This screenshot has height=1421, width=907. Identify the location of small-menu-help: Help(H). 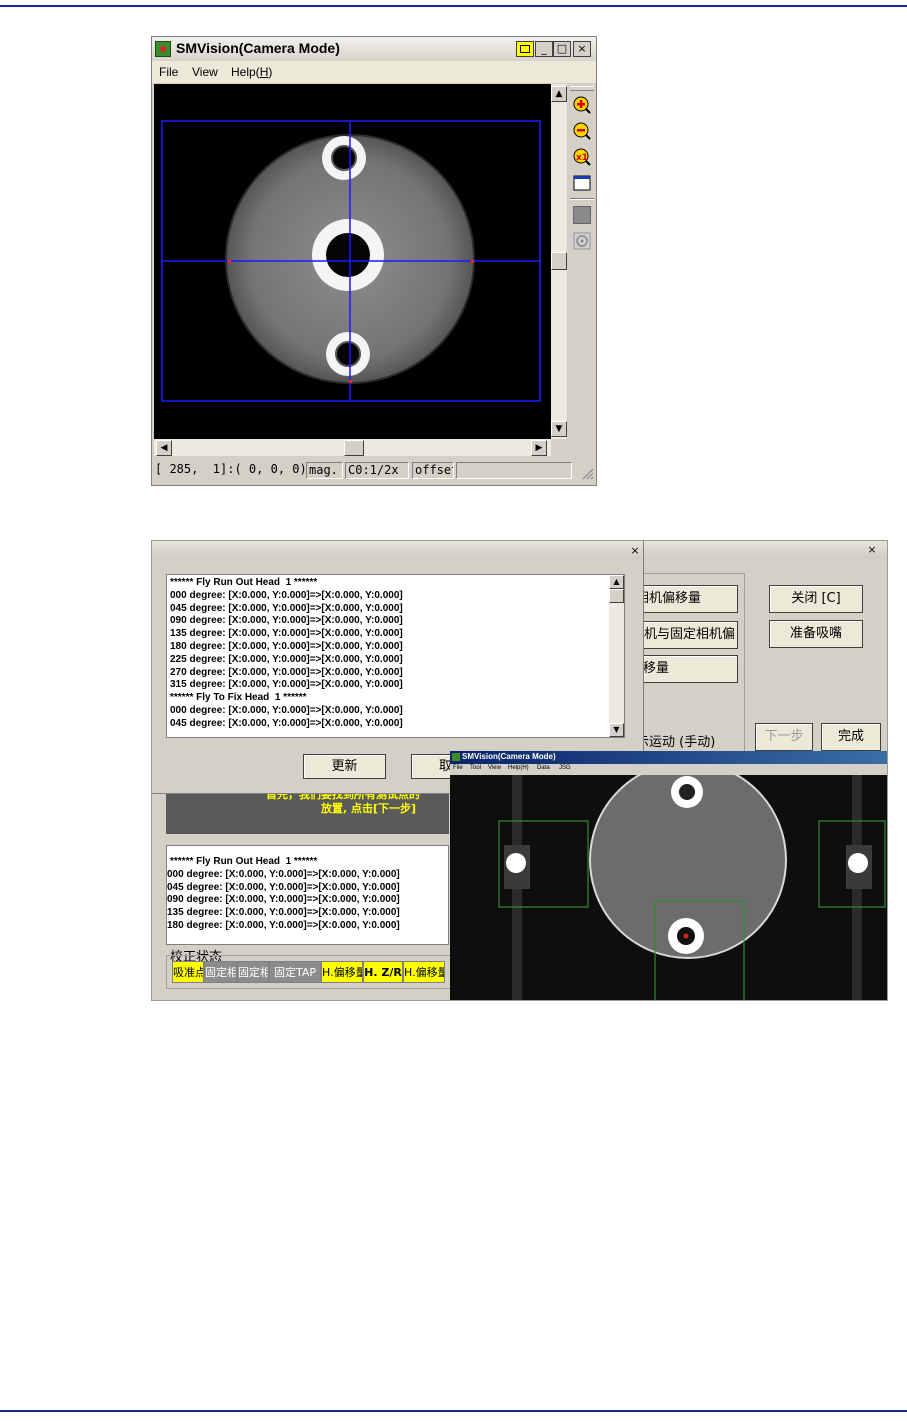
(518, 768).